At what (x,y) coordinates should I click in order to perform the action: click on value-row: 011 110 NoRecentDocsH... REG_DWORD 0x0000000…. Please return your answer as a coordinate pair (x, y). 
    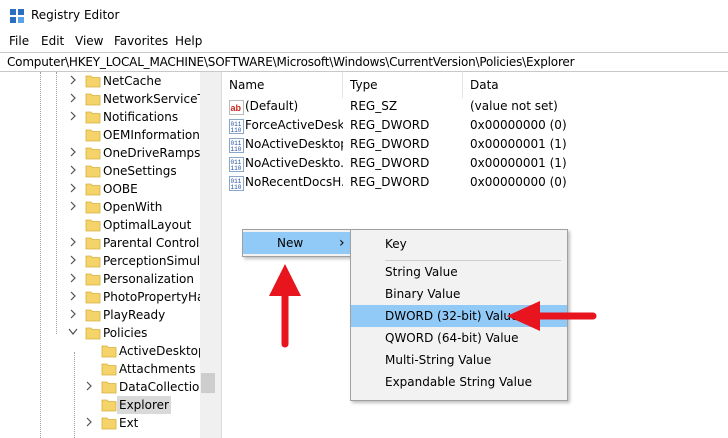
    Looking at the image, I should click on (475, 183).